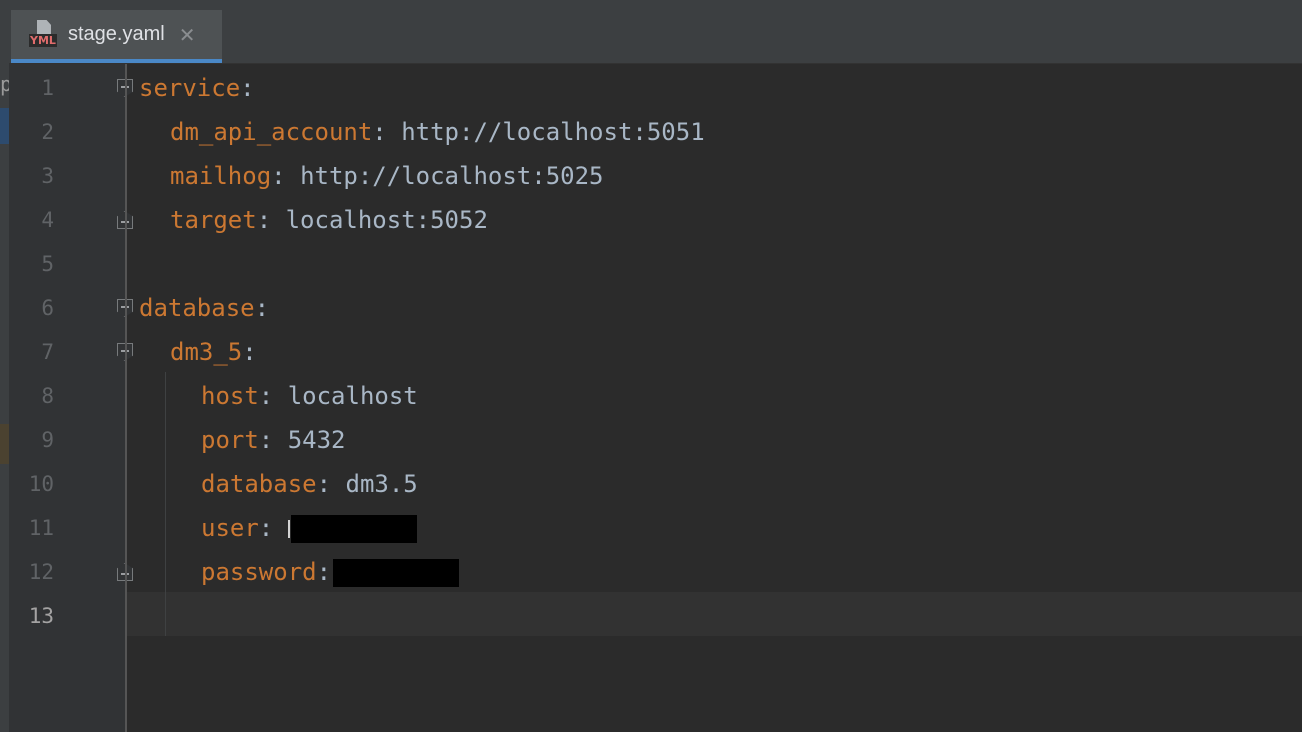  Describe the element at coordinates (41, 484) in the screenshot. I see `line-number: 10` at that location.